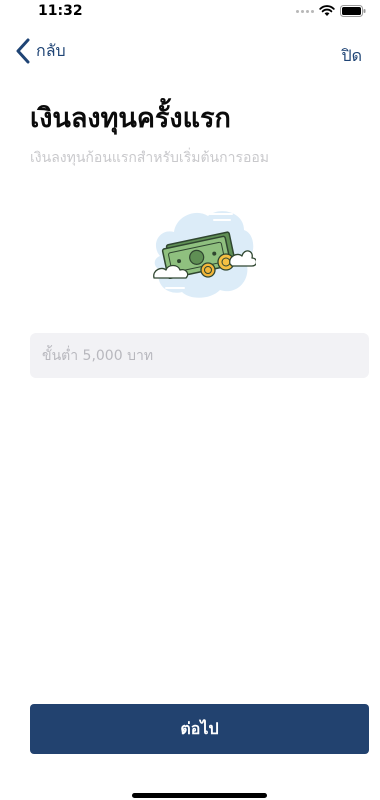 This screenshot has height=800, width=380. What do you see at coordinates (190, 54) in the screenshot?
I see `nav-bar: กลับ ปิด` at bounding box center [190, 54].